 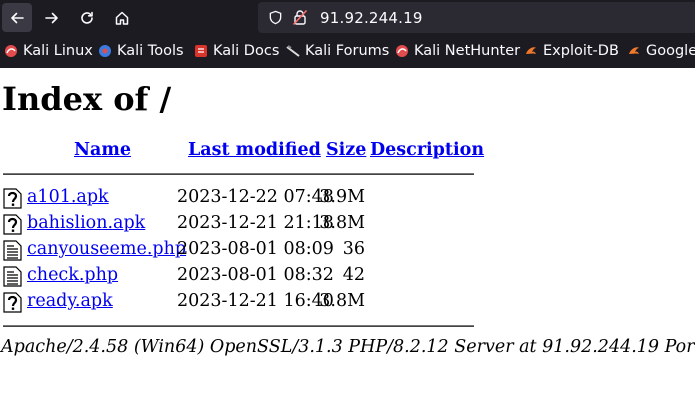 I want to click on bookmark-label: Kali Tools, so click(x=150, y=51).